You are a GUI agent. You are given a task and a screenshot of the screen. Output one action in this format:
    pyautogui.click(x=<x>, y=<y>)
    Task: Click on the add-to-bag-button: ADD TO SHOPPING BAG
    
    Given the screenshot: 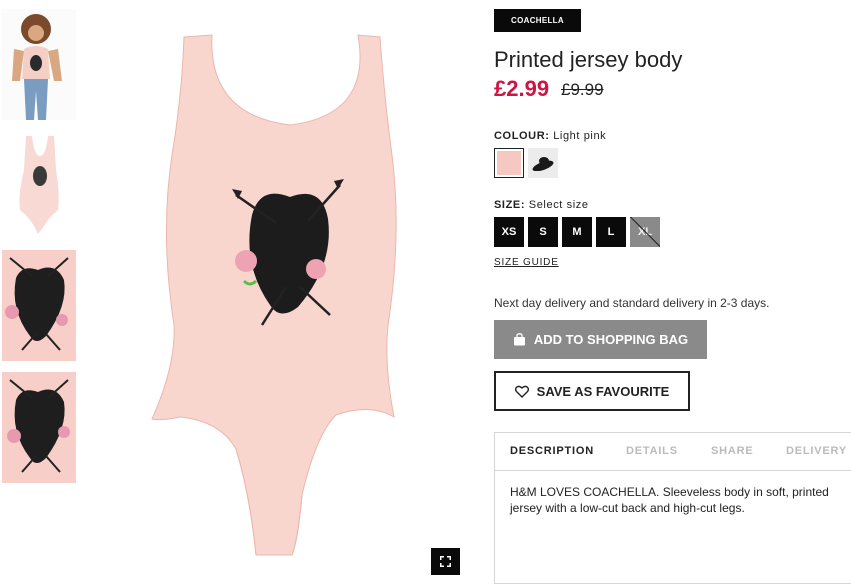 What is the action you would take?
    pyautogui.click(x=600, y=339)
    